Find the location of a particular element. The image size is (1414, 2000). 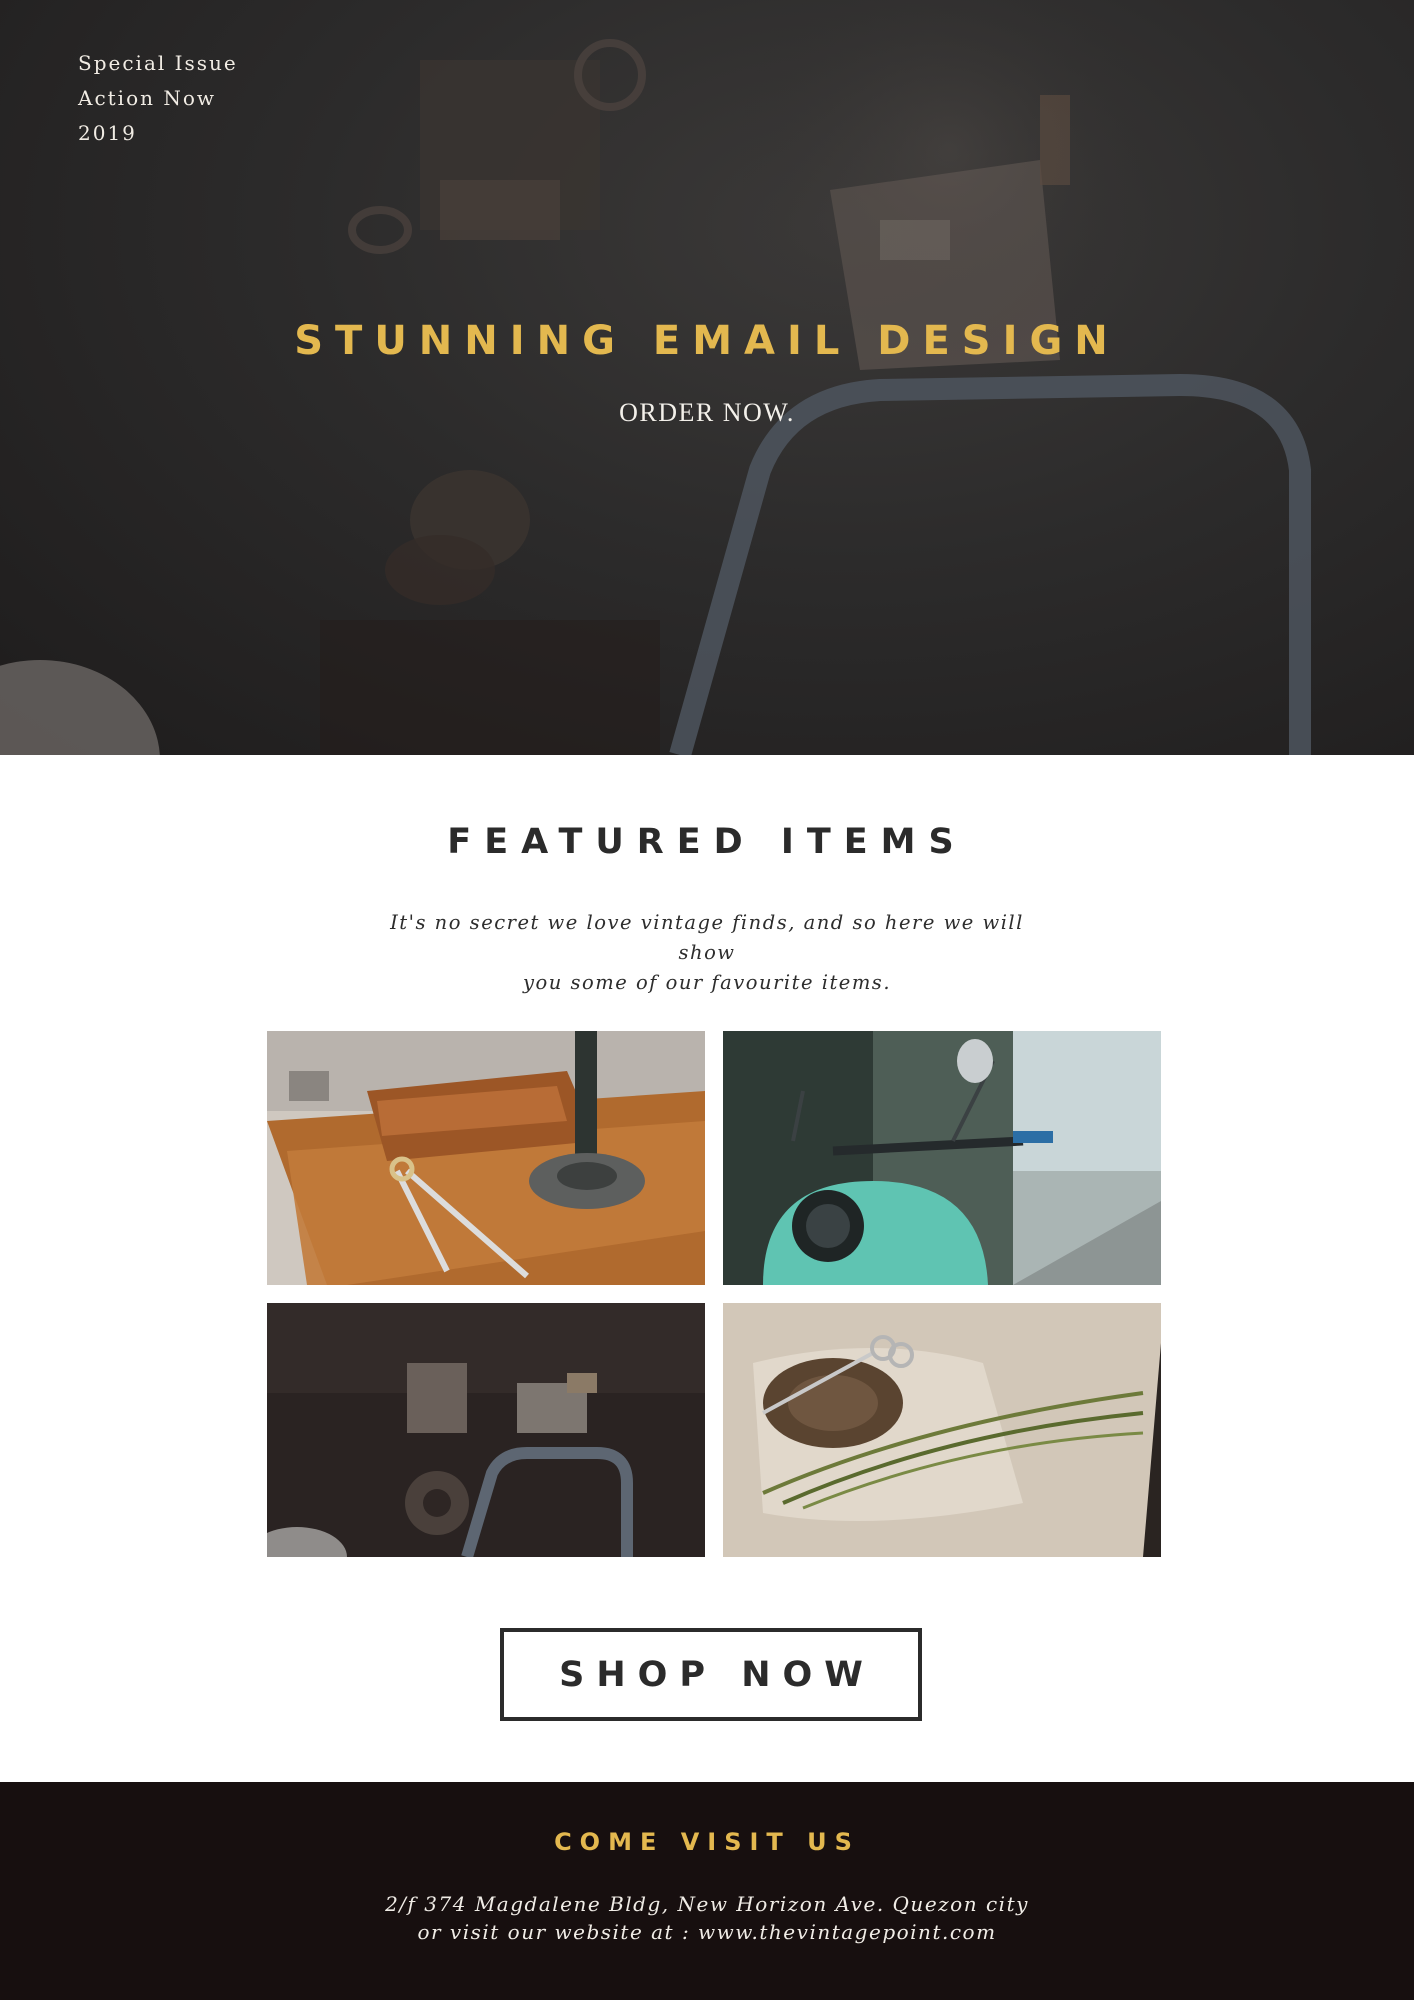

order-now-link: ORDER NOW. is located at coordinates (707, 413).